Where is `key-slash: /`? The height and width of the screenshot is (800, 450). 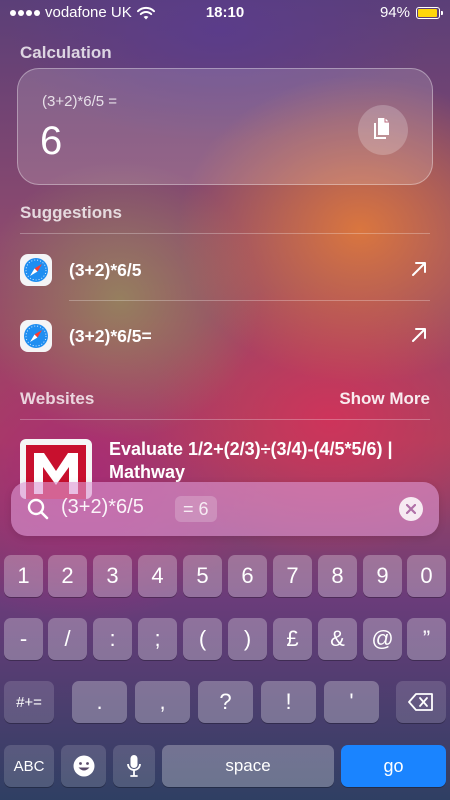 key-slash: / is located at coordinates (67, 639).